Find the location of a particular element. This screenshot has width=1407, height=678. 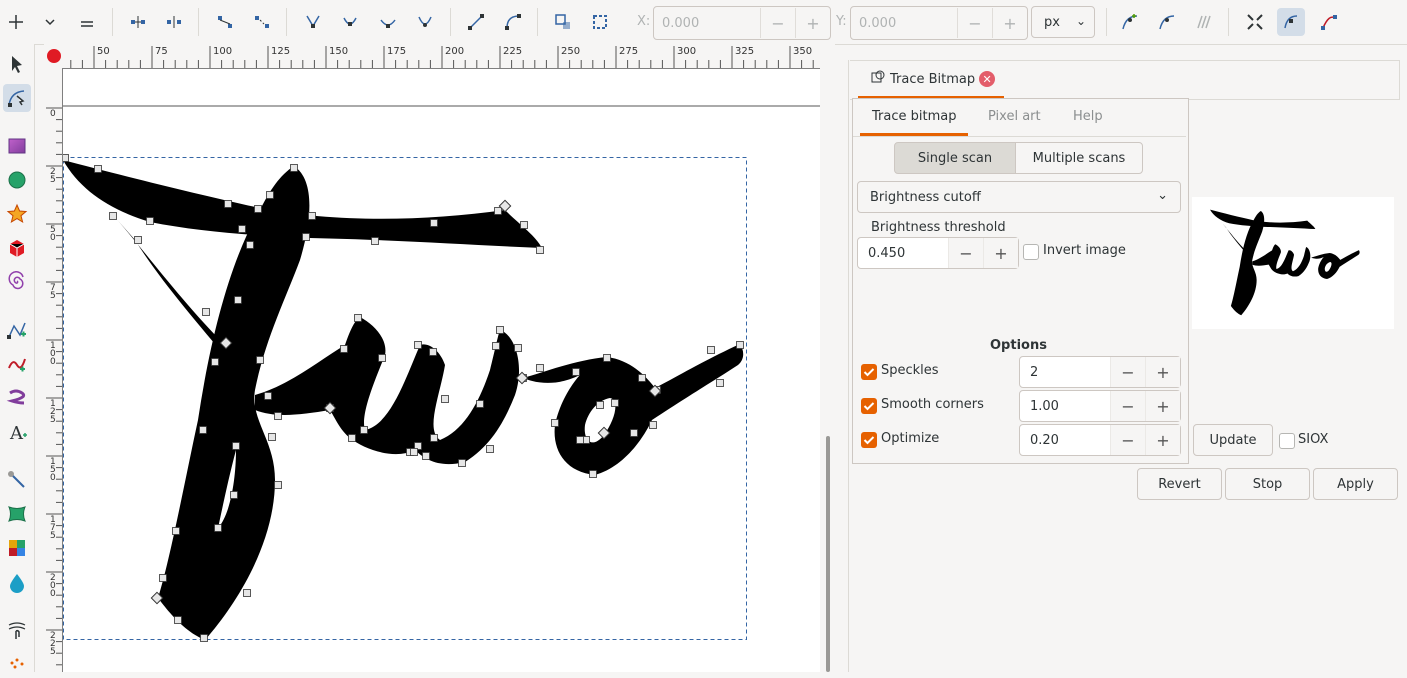

show-handles-icon is located at coordinates (1130, 22).